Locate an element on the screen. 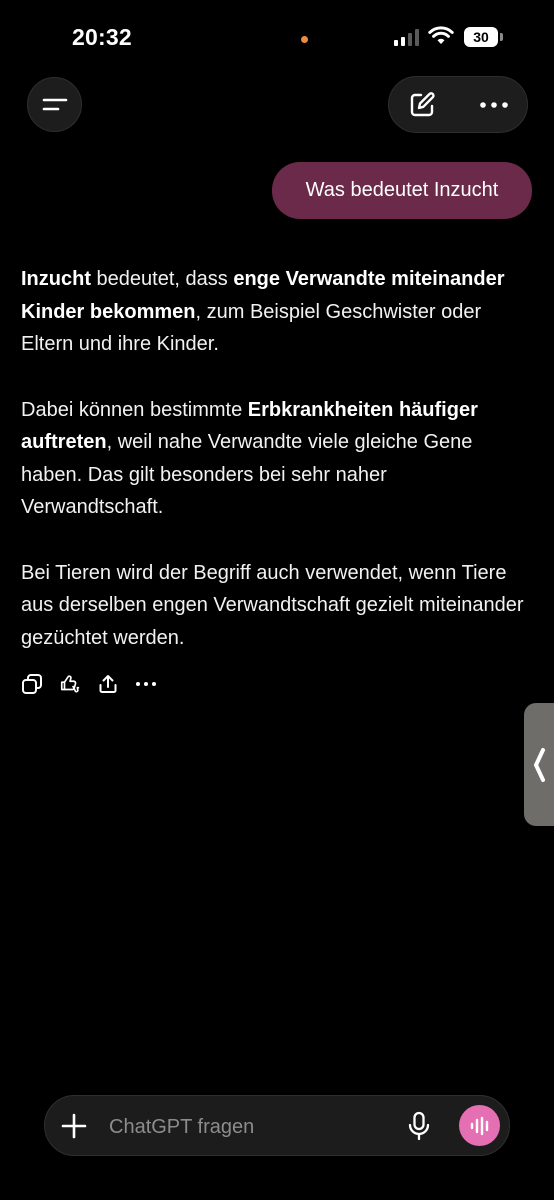 This screenshot has width=554, height=1200. attach-button is located at coordinates (74, 1126).